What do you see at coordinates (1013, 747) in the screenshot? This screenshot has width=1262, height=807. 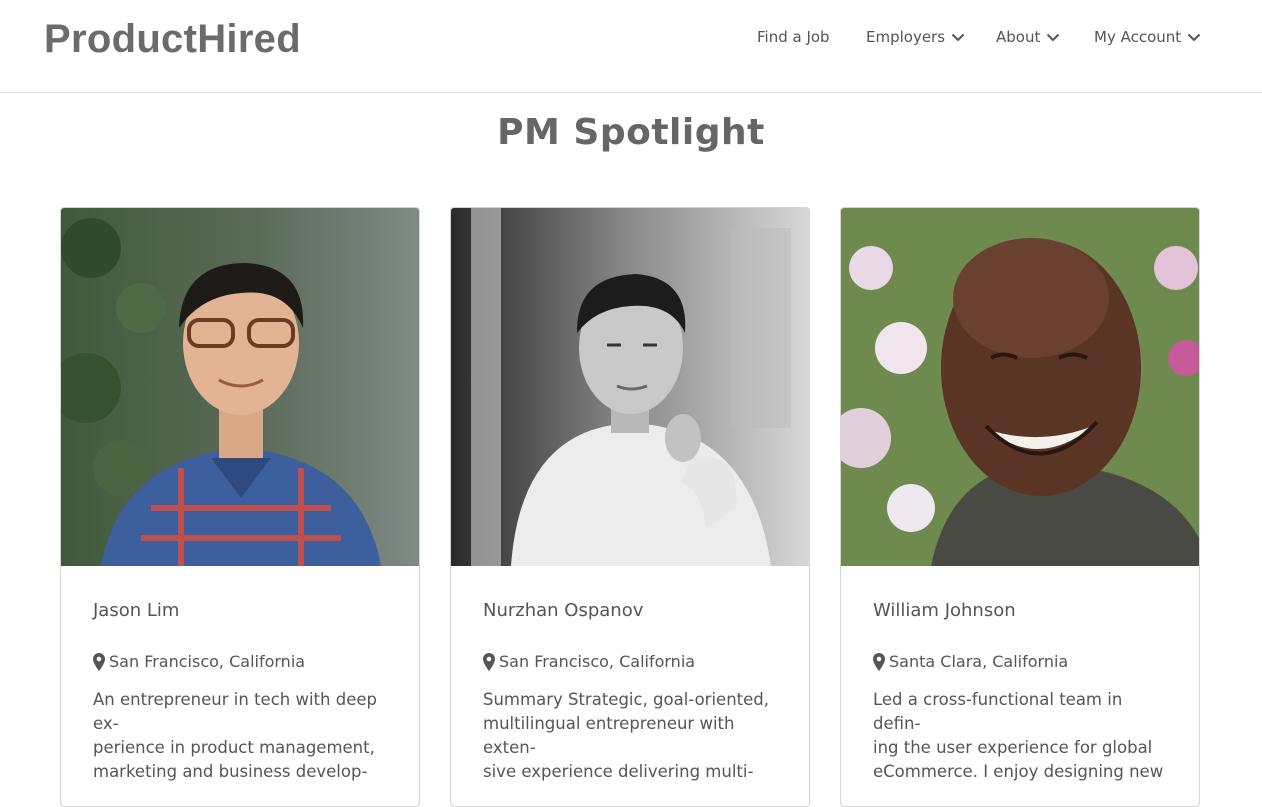 I see `summary-line: ing the user experience for global` at bounding box center [1013, 747].